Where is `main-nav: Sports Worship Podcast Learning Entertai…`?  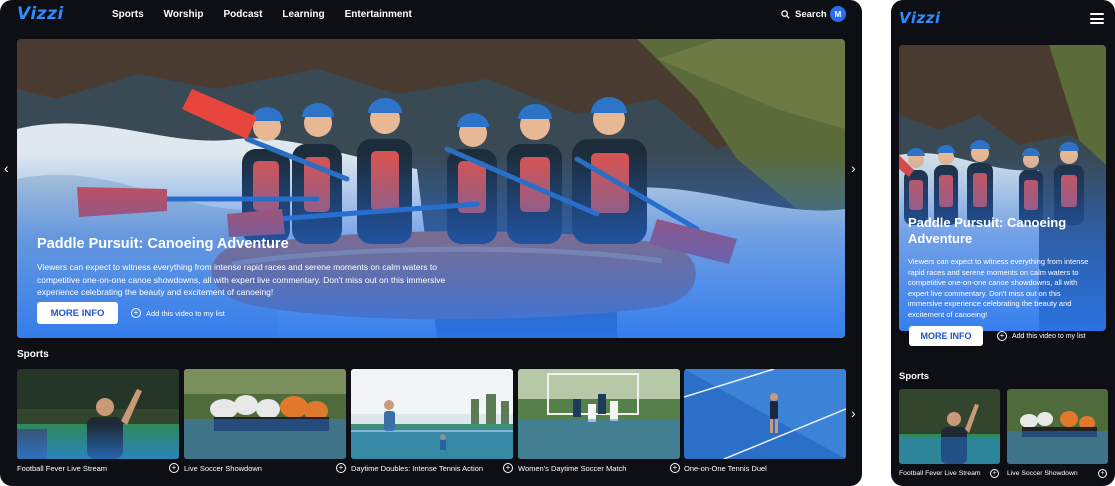 main-nav: Sports Worship Podcast Learning Entertai… is located at coordinates (262, 14).